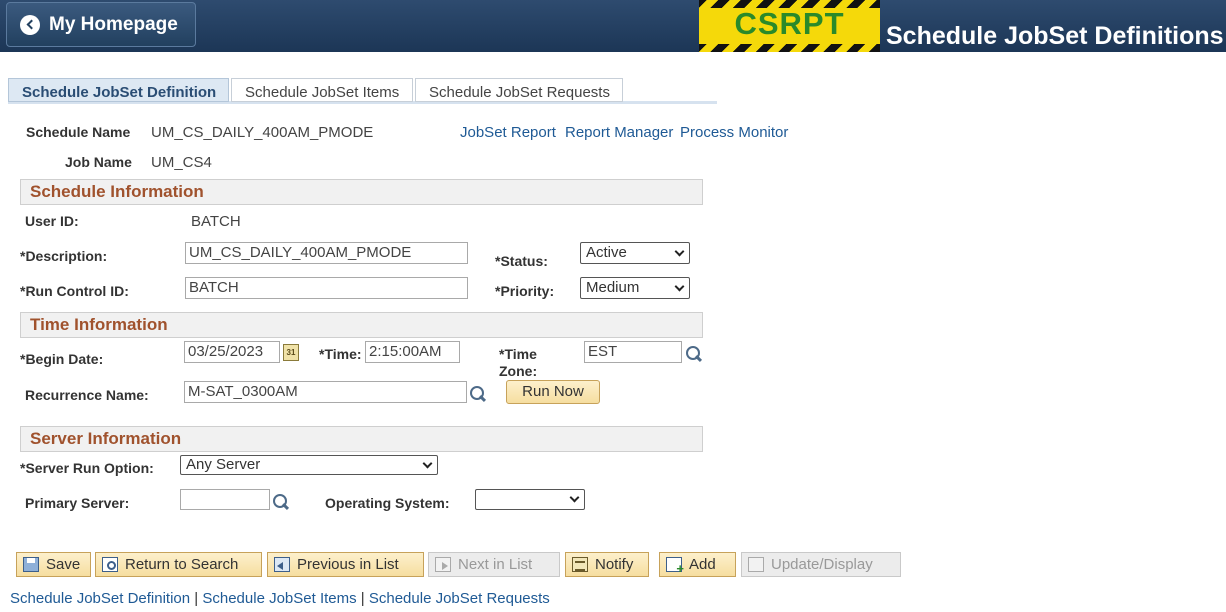 This screenshot has height=612, width=1226. Describe the element at coordinates (361, 439) in the screenshot. I see `server-information-header: Server Information` at that location.